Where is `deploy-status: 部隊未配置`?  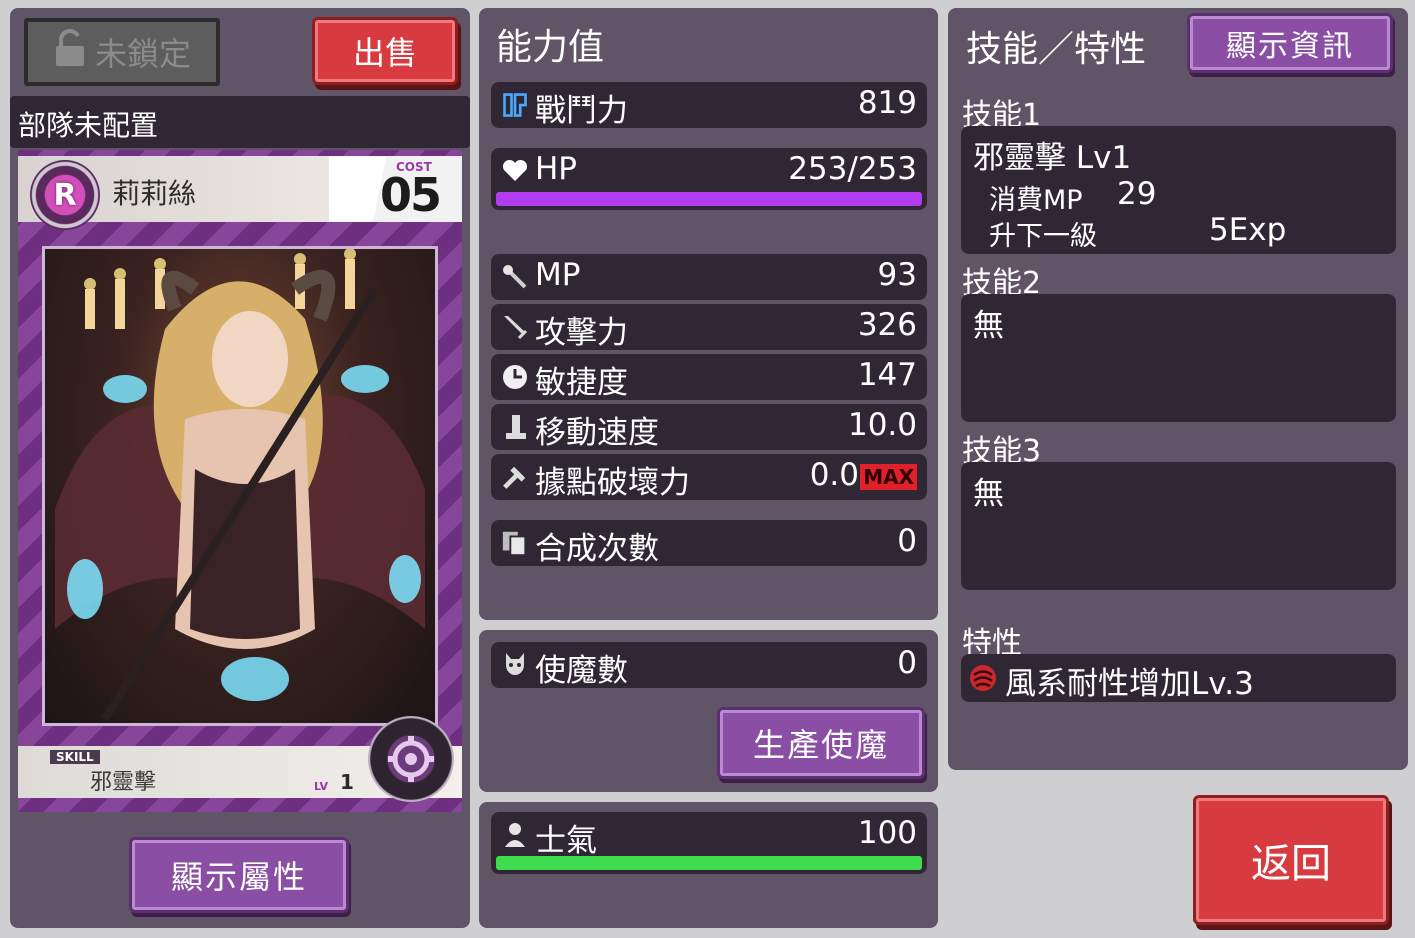 deploy-status: 部隊未配置 is located at coordinates (88, 125).